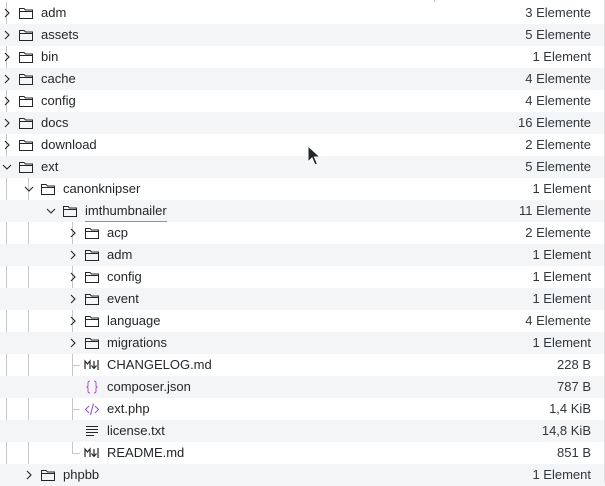 The image size is (605, 486). What do you see at coordinates (314, 155) in the screenshot?
I see `mouse-cursor-icon` at bounding box center [314, 155].